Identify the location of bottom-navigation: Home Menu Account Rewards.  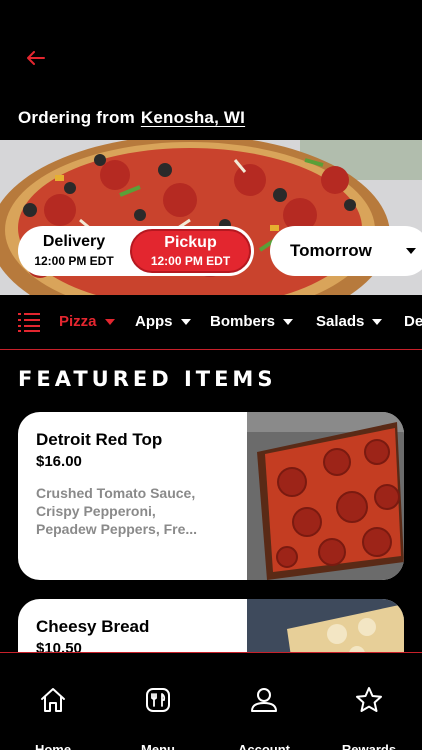
(211, 701).